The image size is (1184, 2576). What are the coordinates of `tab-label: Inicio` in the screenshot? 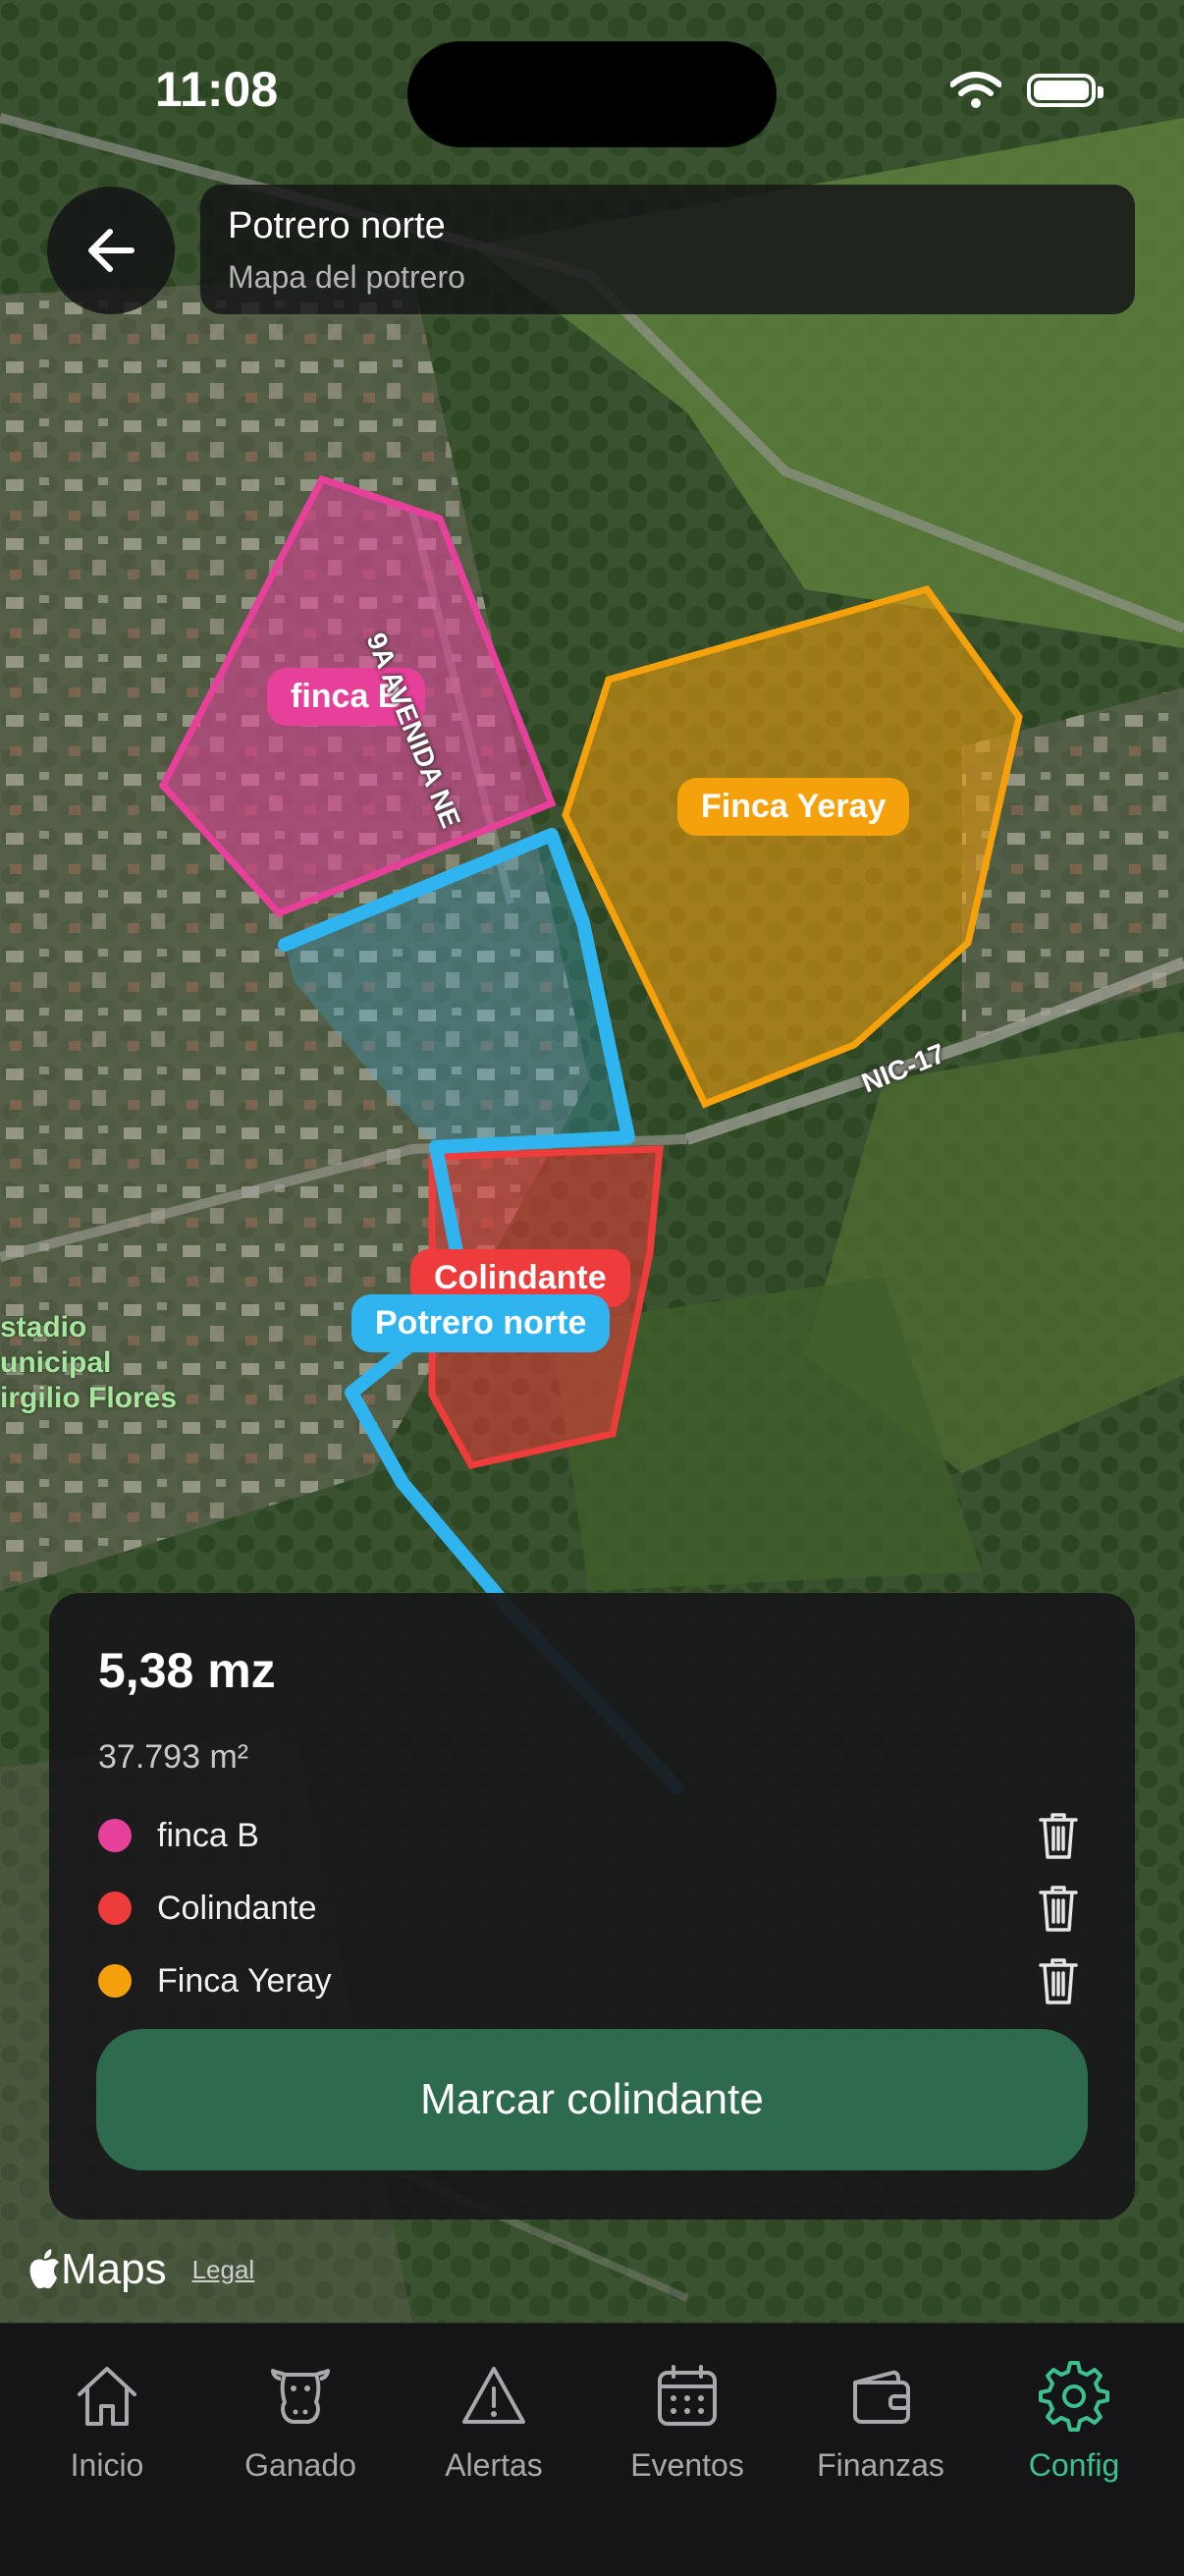 It's located at (107, 2465).